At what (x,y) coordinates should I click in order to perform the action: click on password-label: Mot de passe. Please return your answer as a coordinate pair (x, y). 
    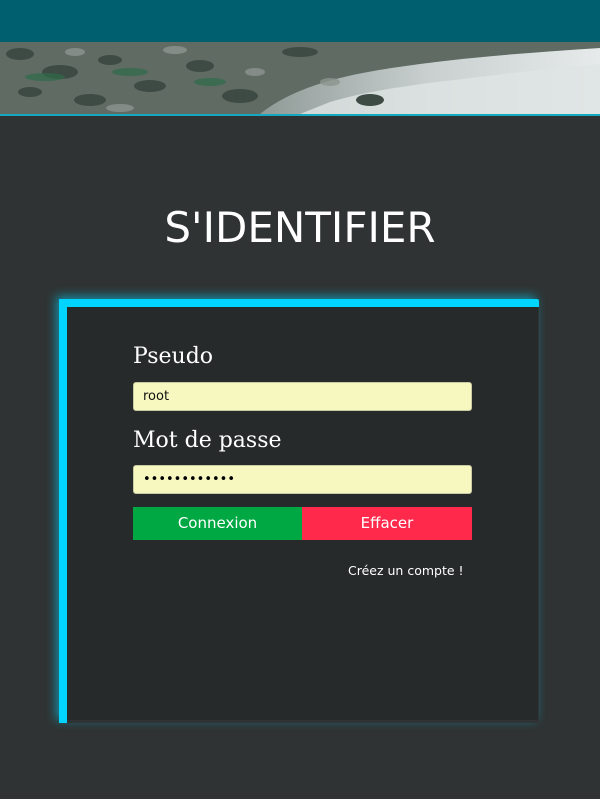
    Looking at the image, I should click on (207, 440).